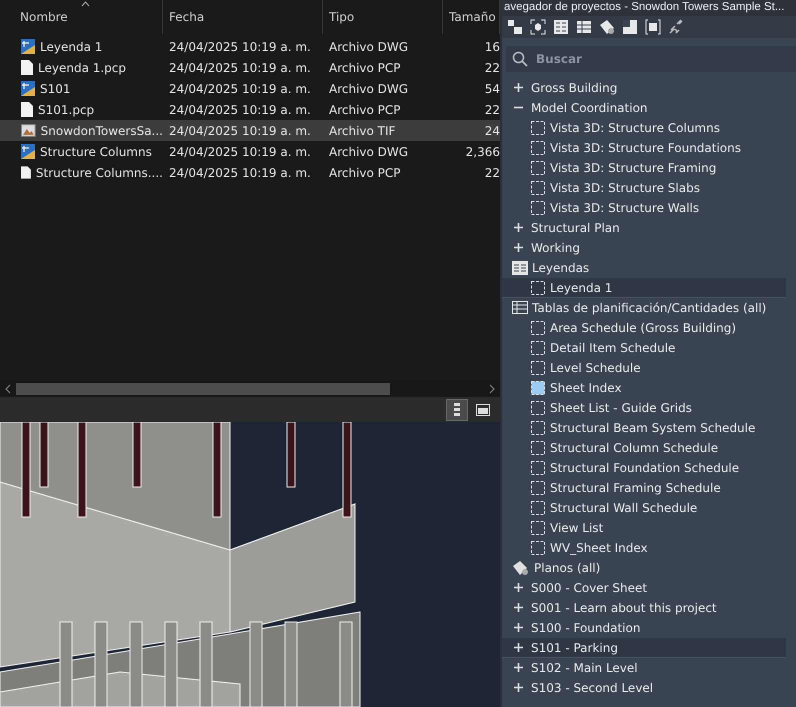  I want to click on tree-item: S100 - Foundation, so click(644, 628).